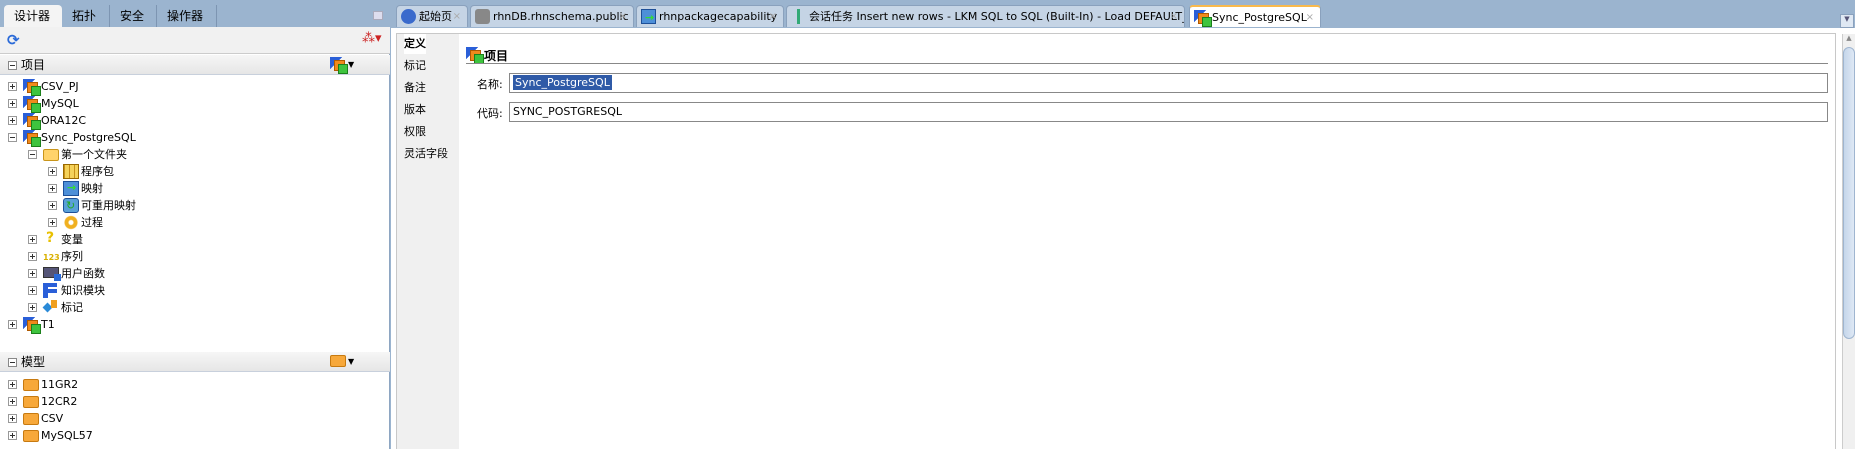 This screenshot has height=449, width=1855. What do you see at coordinates (1849, 39) in the screenshot?
I see `scroll-up-icon: ▲` at bounding box center [1849, 39].